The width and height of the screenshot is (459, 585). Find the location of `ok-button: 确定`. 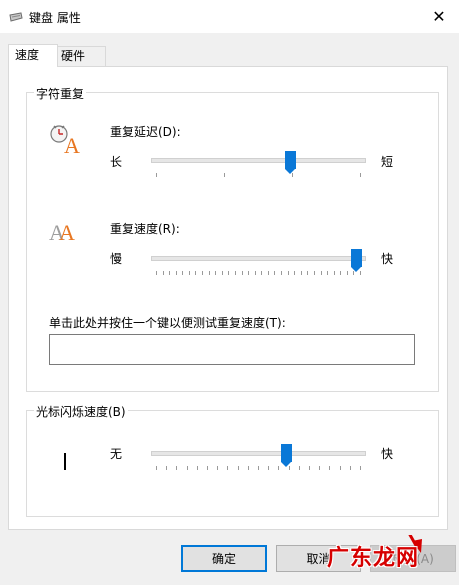

ok-button: 确定 is located at coordinates (224, 558).